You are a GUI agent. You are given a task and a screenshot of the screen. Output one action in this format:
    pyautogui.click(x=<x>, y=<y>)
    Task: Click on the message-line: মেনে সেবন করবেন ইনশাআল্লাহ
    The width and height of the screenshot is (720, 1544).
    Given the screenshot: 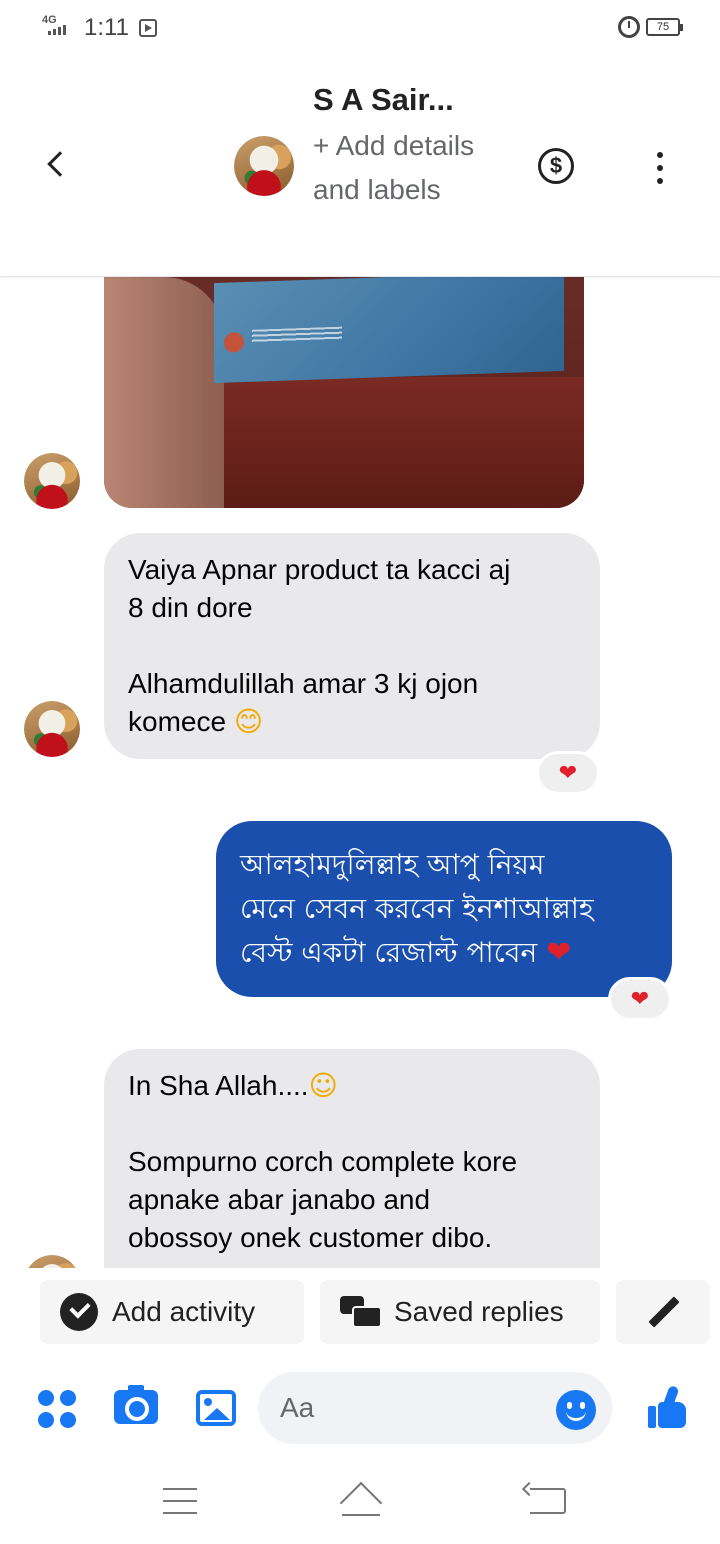 What is the action you would take?
    pyautogui.click(x=417, y=908)
    